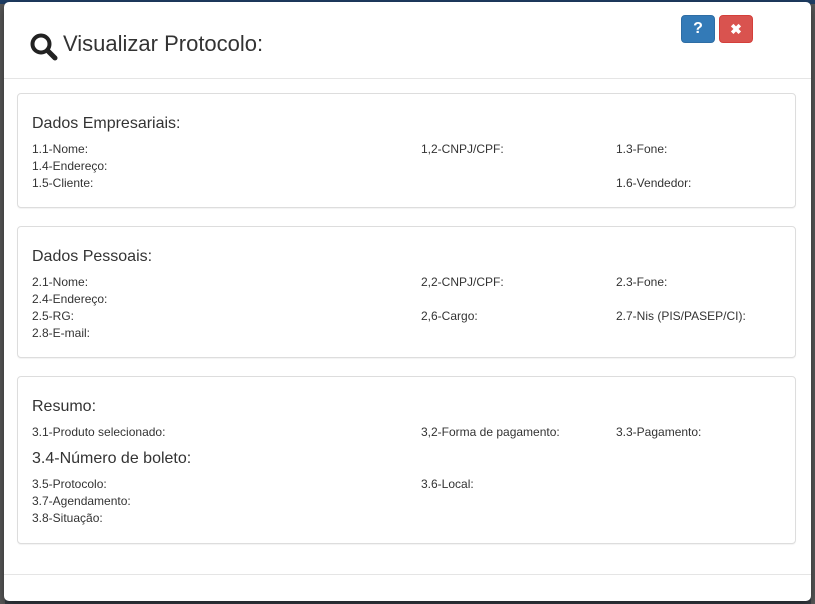 This screenshot has height=604, width=815. Describe the element at coordinates (407, 587) in the screenshot. I see `modal-footer` at that location.